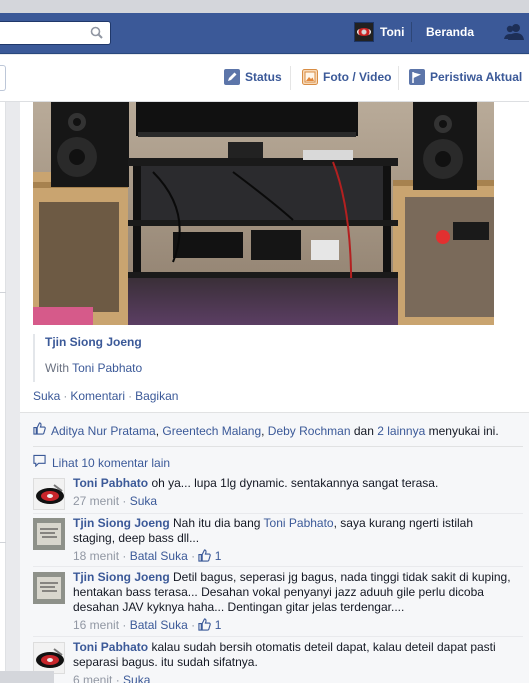 This screenshot has height=683, width=529. I want to click on composer-left-input, so click(3, 78).